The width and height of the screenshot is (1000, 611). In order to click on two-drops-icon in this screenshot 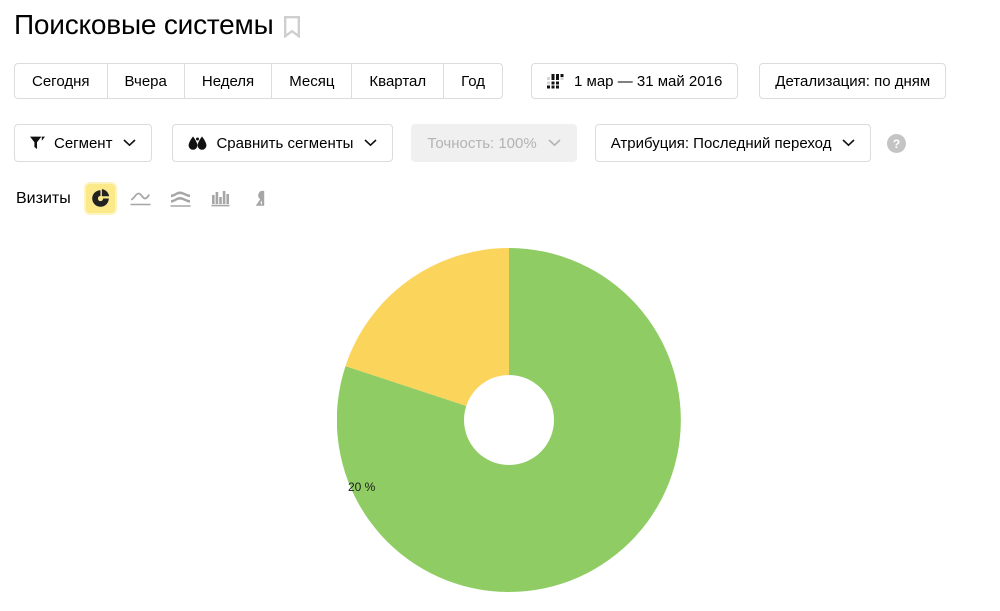, I will do `click(197, 143)`.